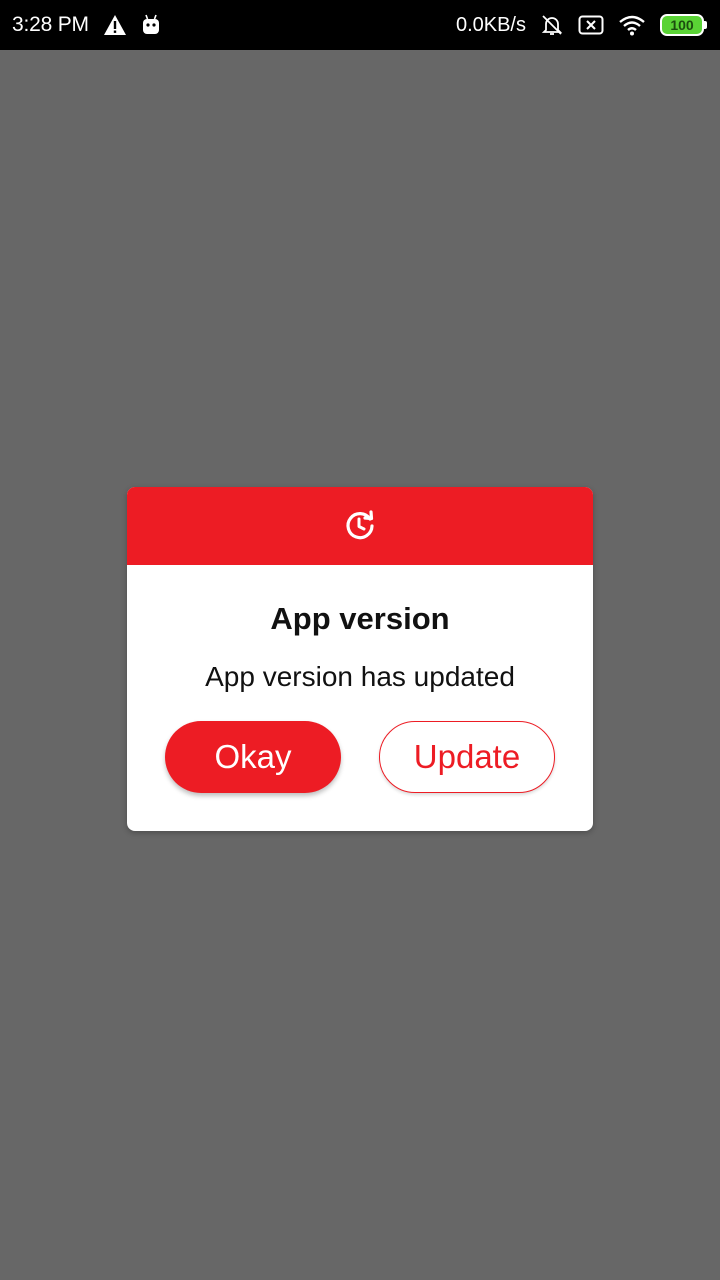  I want to click on status-bar-right: 0.0KB/s 100, so click(582, 25).